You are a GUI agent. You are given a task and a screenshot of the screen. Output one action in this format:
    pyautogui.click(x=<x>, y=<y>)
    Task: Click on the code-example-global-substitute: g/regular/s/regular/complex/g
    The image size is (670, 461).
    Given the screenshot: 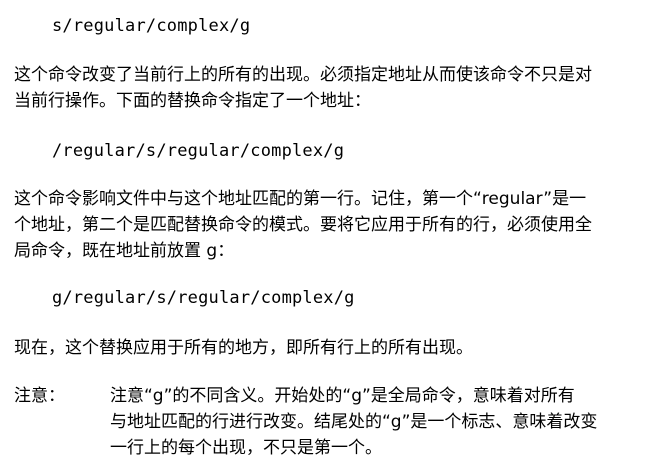 What is the action you would take?
    pyautogui.click(x=203, y=298)
    